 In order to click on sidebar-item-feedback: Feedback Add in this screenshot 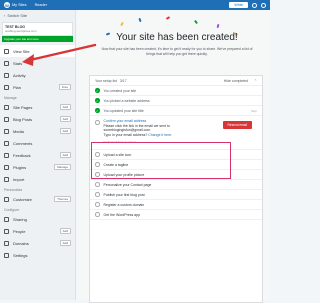, I will do `click(37, 155)`.